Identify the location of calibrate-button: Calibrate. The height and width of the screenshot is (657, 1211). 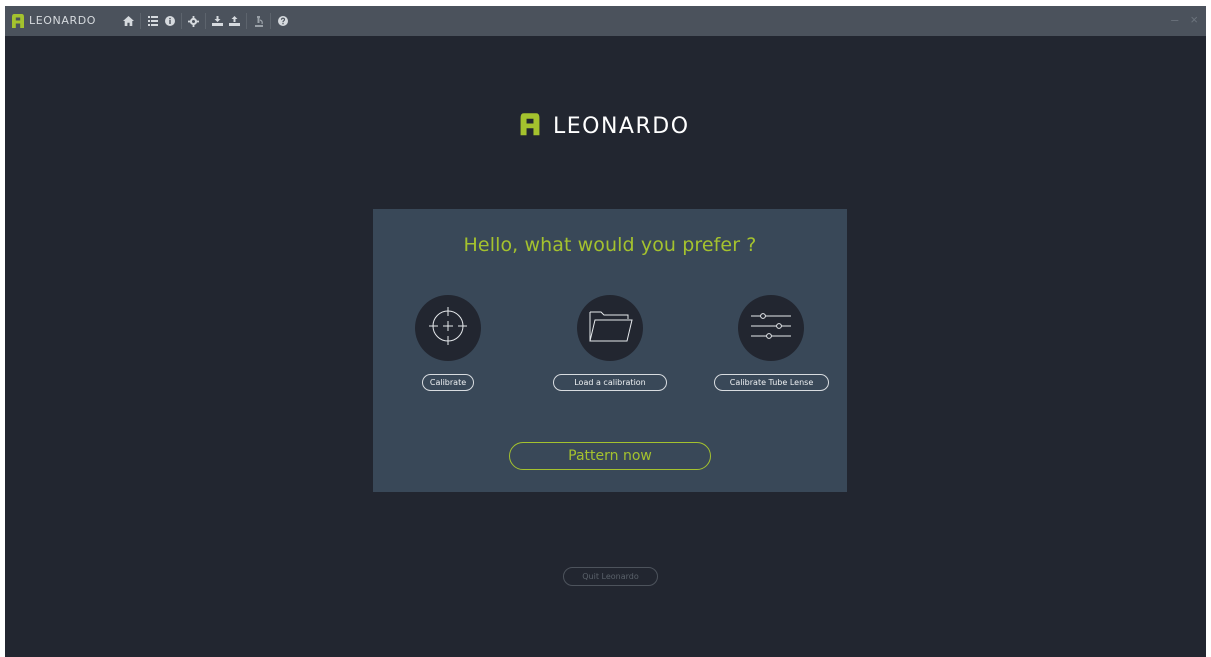
(448, 382).